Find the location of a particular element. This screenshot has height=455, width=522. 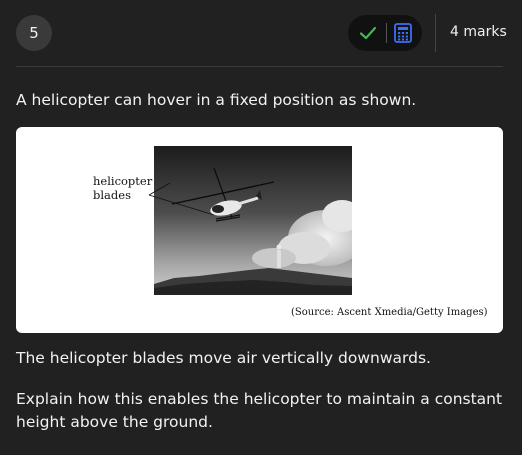

figure-source: (Source: Ascent Xmedia/Getty Images) is located at coordinates (389, 312).